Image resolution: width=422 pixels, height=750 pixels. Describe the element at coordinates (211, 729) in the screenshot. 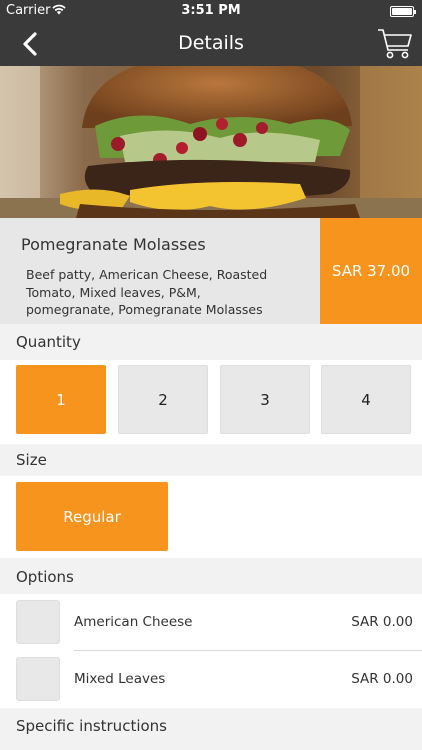

I see `instructions-header: Specific instructions` at that location.